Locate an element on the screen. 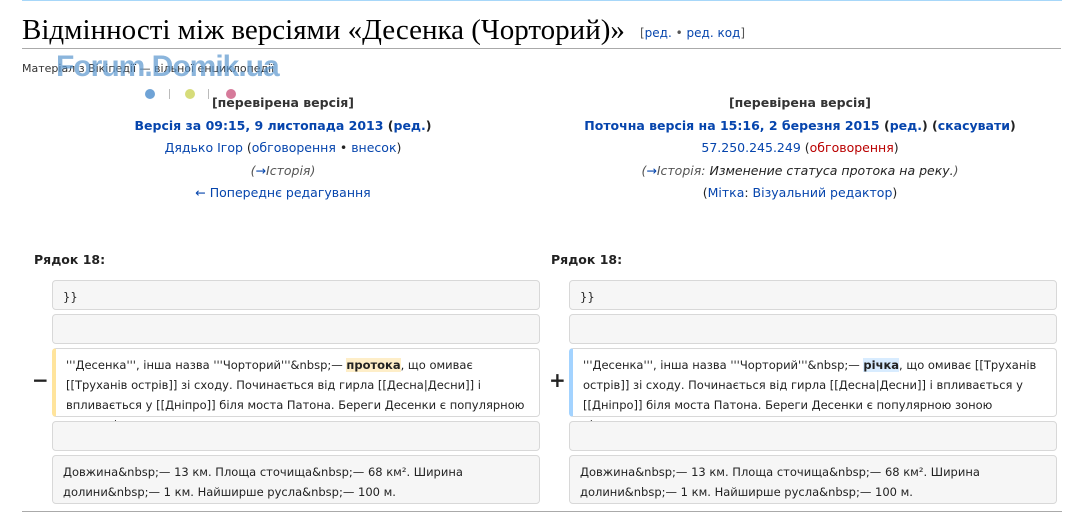 This screenshot has width=1086, height=529. edit-tag: (Мітка: Візуальний редактор) is located at coordinates (800, 192).